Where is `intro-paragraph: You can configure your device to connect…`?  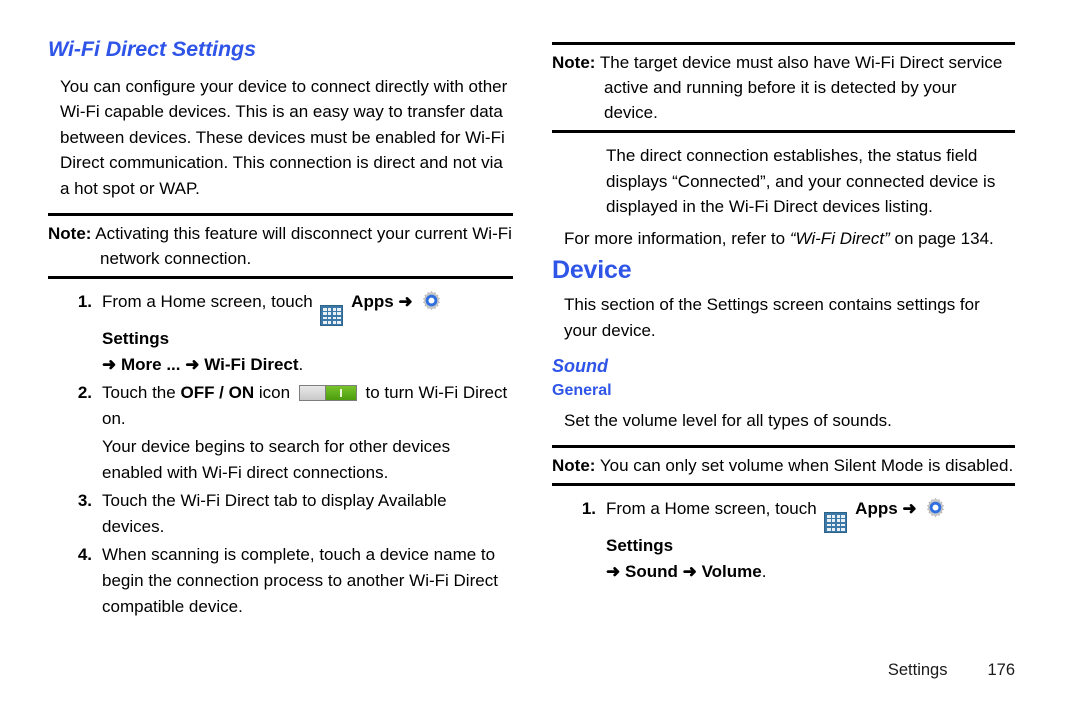 intro-paragraph: You can configure your device to connect… is located at coordinates (284, 137).